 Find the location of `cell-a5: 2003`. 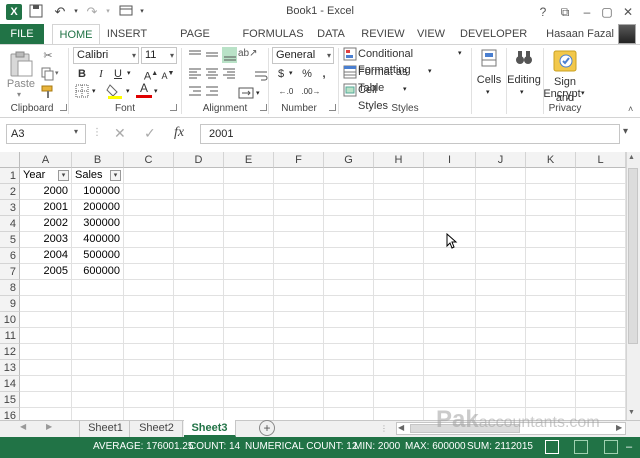

cell-a5: 2003 is located at coordinates (46, 240).